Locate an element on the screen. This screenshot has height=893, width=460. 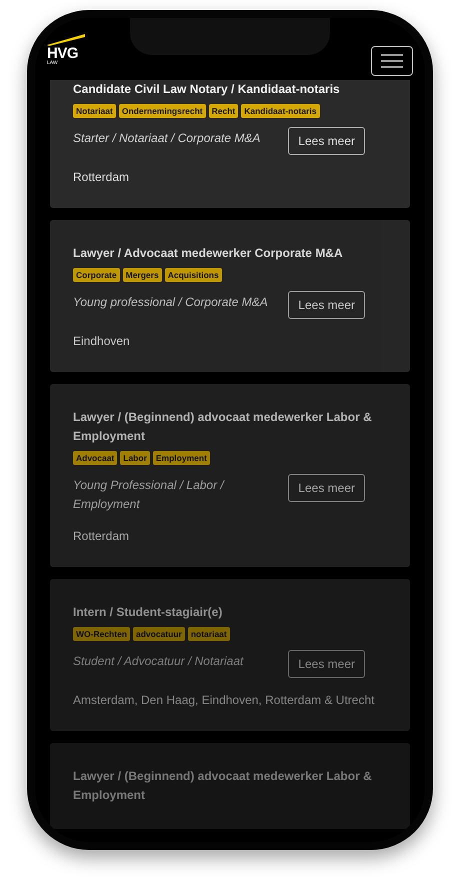
tag-label: Ondernemingsrecht is located at coordinates (162, 111).